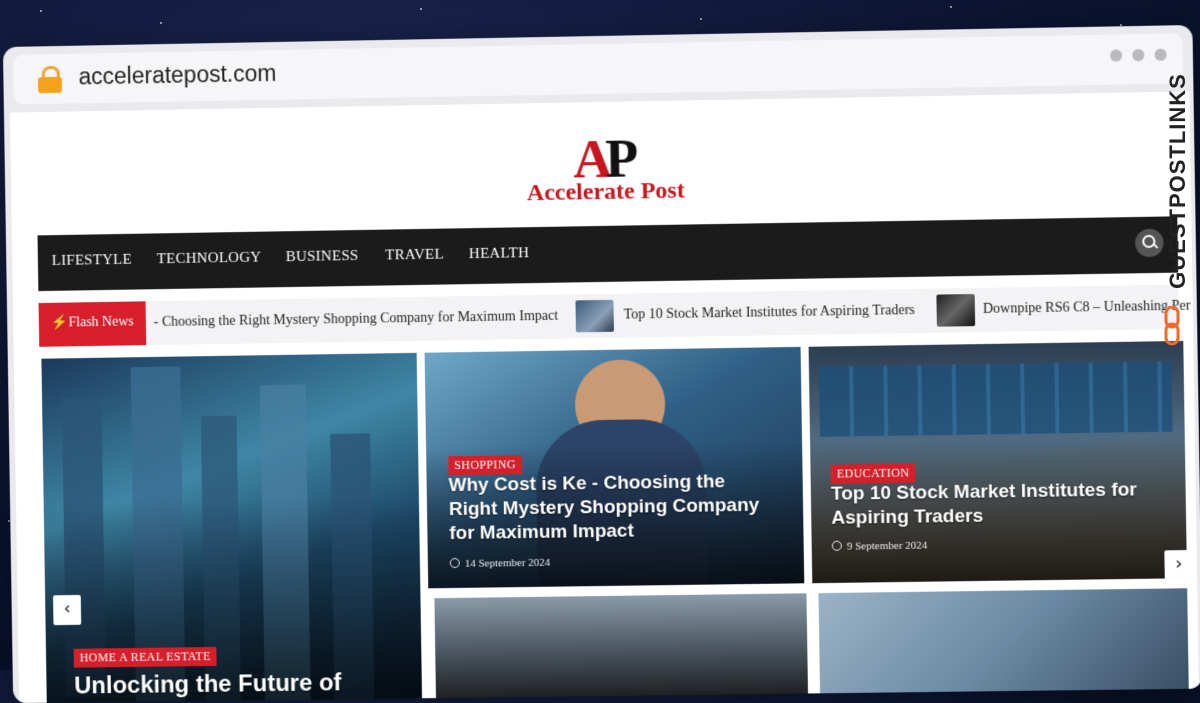  I want to click on flash-news-label: ⚡ Flash News, so click(92, 324).